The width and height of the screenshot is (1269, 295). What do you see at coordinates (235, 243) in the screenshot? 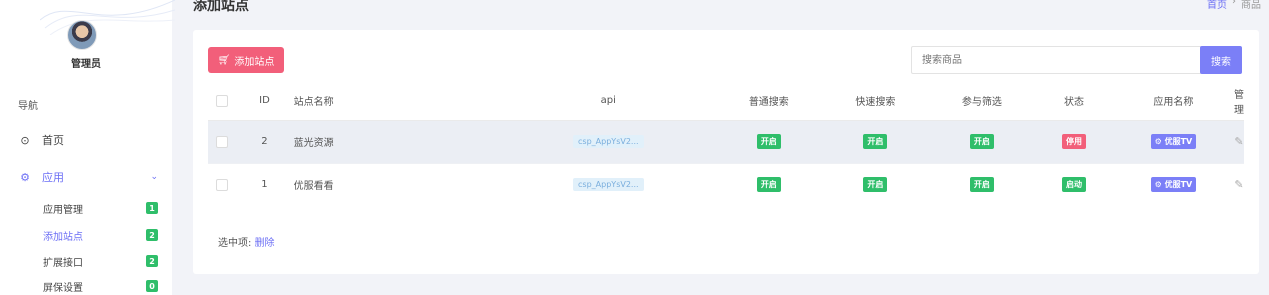
I see `selected-label: 选中项:` at bounding box center [235, 243].